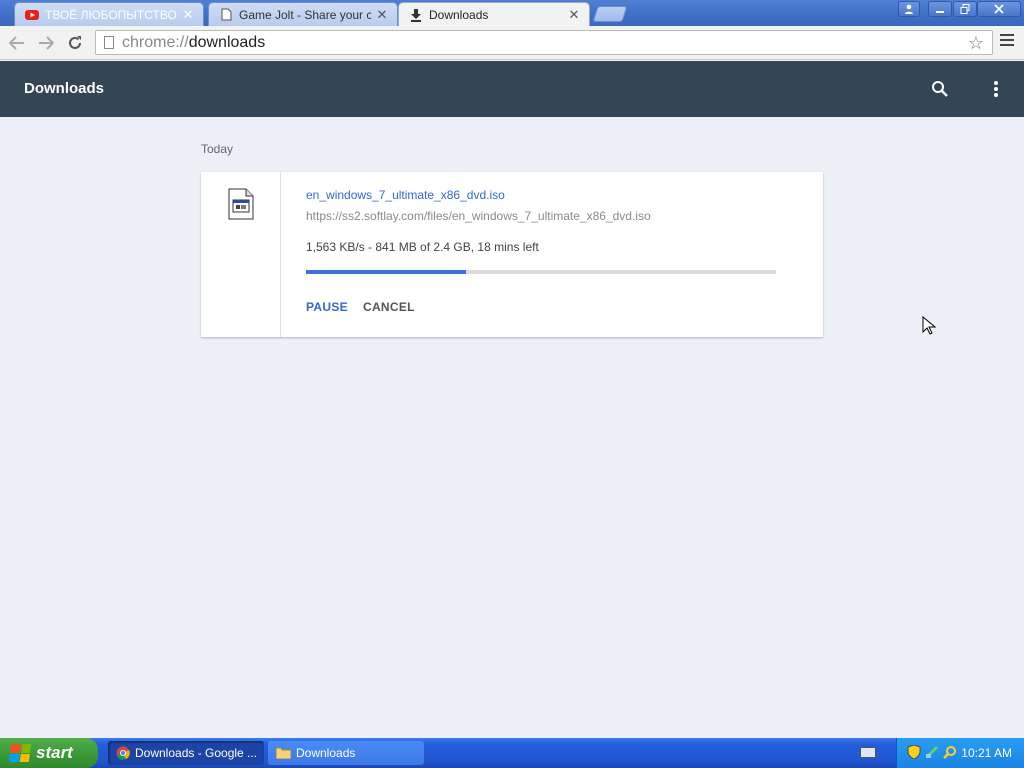  I want to click on search-icon, so click(940, 89).